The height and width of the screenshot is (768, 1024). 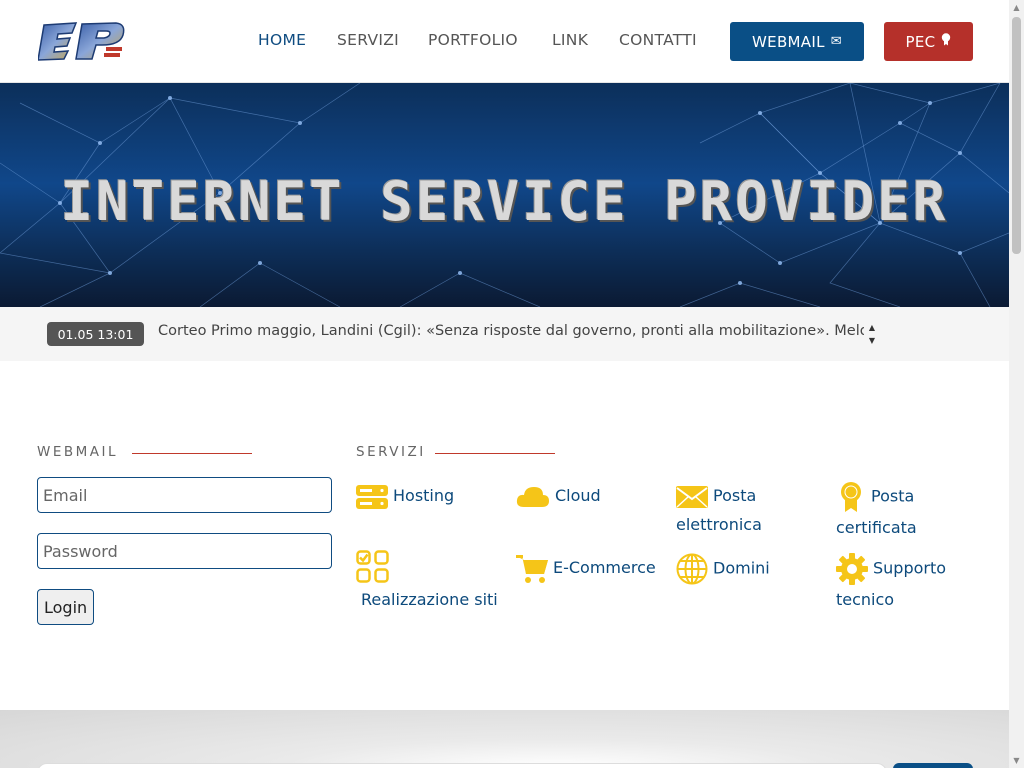 I want to click on pec-button: PEC, so click(x=928, y=41).